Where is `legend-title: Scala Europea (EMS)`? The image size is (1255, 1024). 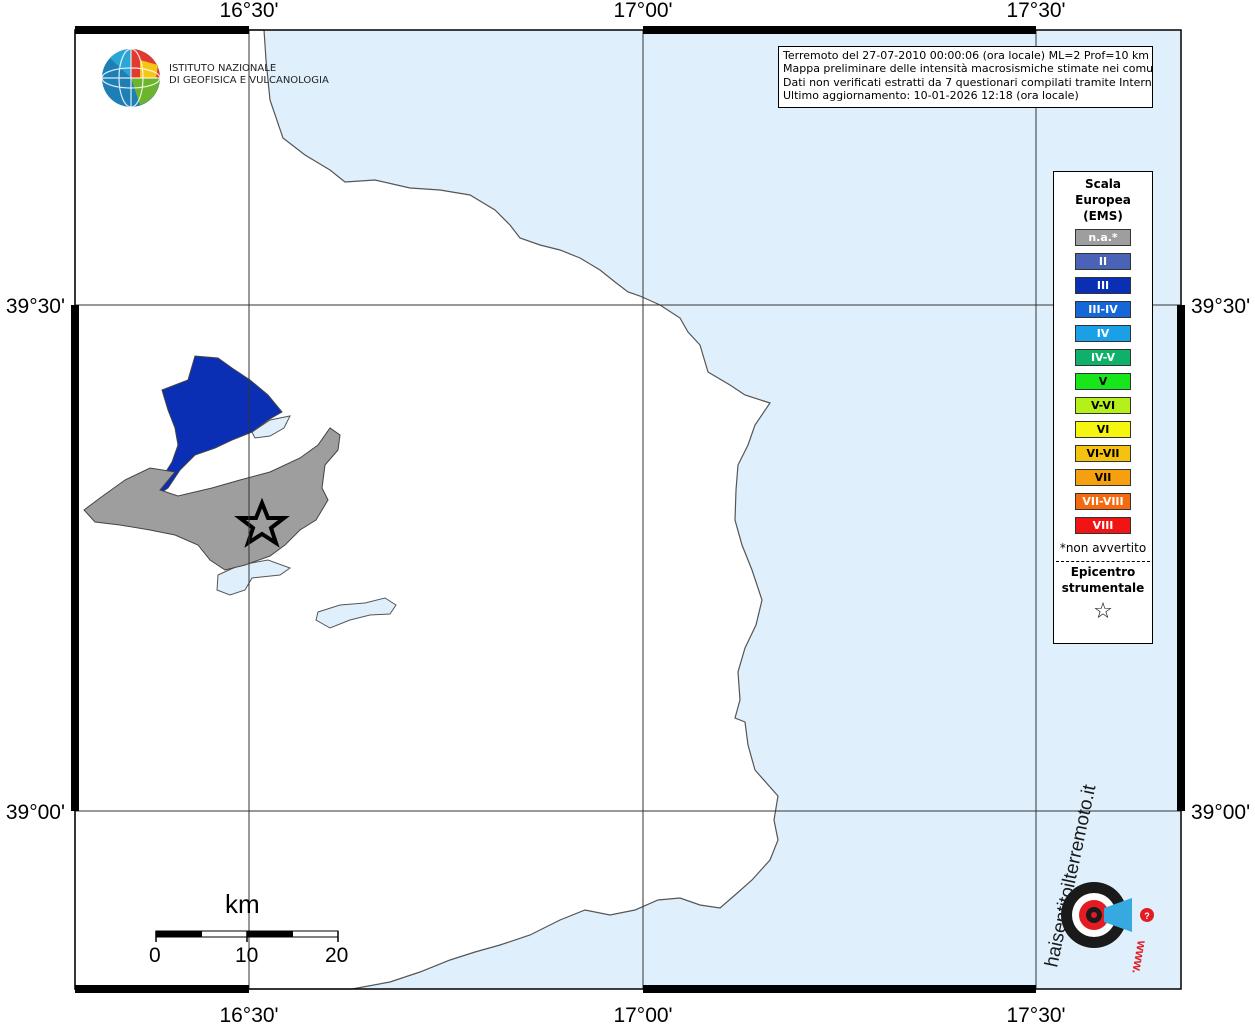 legend-title: Scala Europea (EMS) is located at coordinates (1103, 200).